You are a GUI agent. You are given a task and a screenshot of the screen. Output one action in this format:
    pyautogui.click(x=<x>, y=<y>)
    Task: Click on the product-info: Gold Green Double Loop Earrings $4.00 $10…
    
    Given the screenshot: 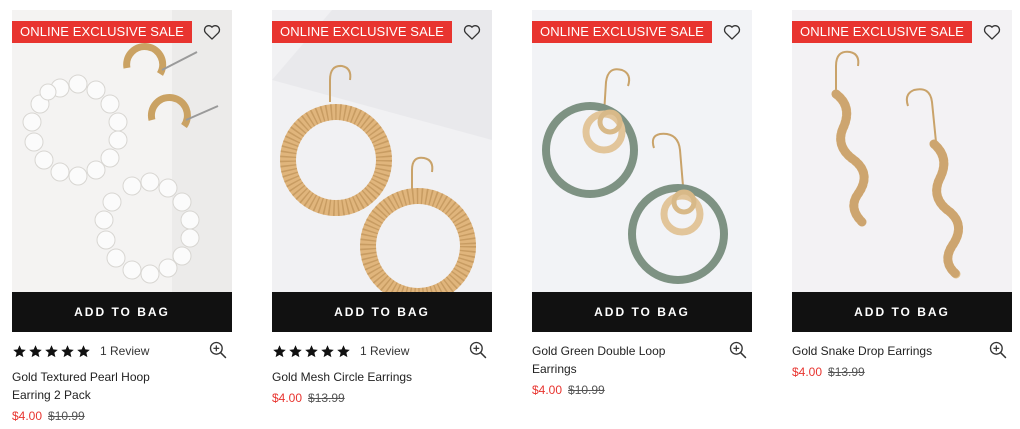 What is the action you would take?
    pyautogui.click(x=642, y=364)
    